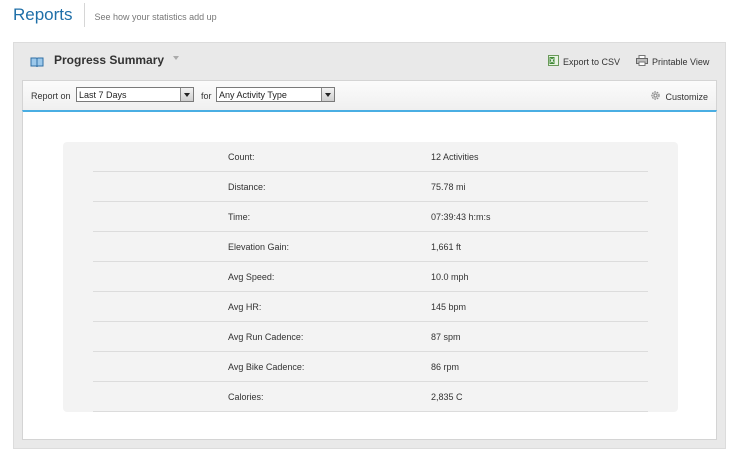 This screenshot has height=455, width=736. Describe the element at coordinates (259, 247) in the screenshot. I see `stat-label: Elevation Gain:` at that location.